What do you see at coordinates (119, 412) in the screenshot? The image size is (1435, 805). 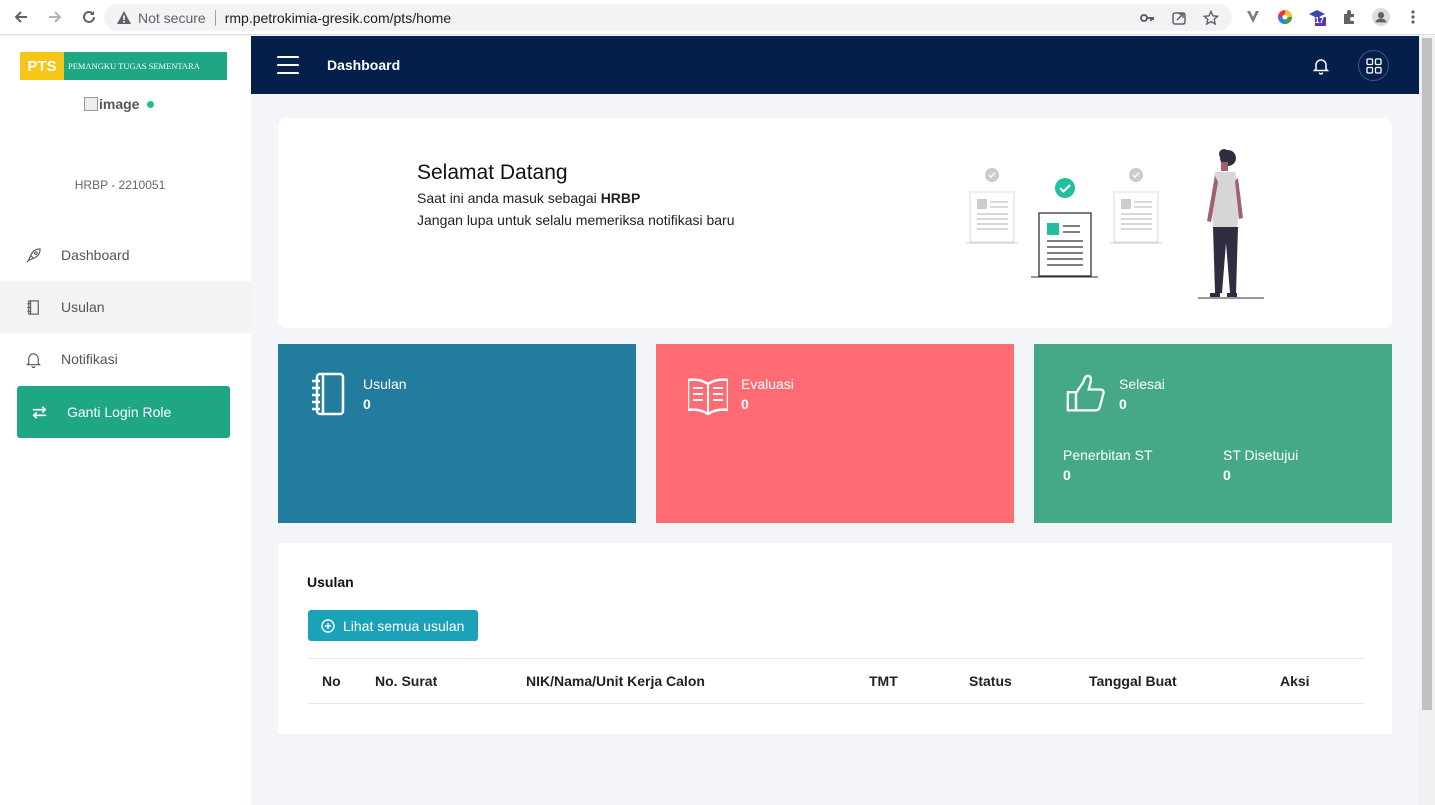 I see `switch-role-label: Ganti Login Role` at bounding box center [119, 412].